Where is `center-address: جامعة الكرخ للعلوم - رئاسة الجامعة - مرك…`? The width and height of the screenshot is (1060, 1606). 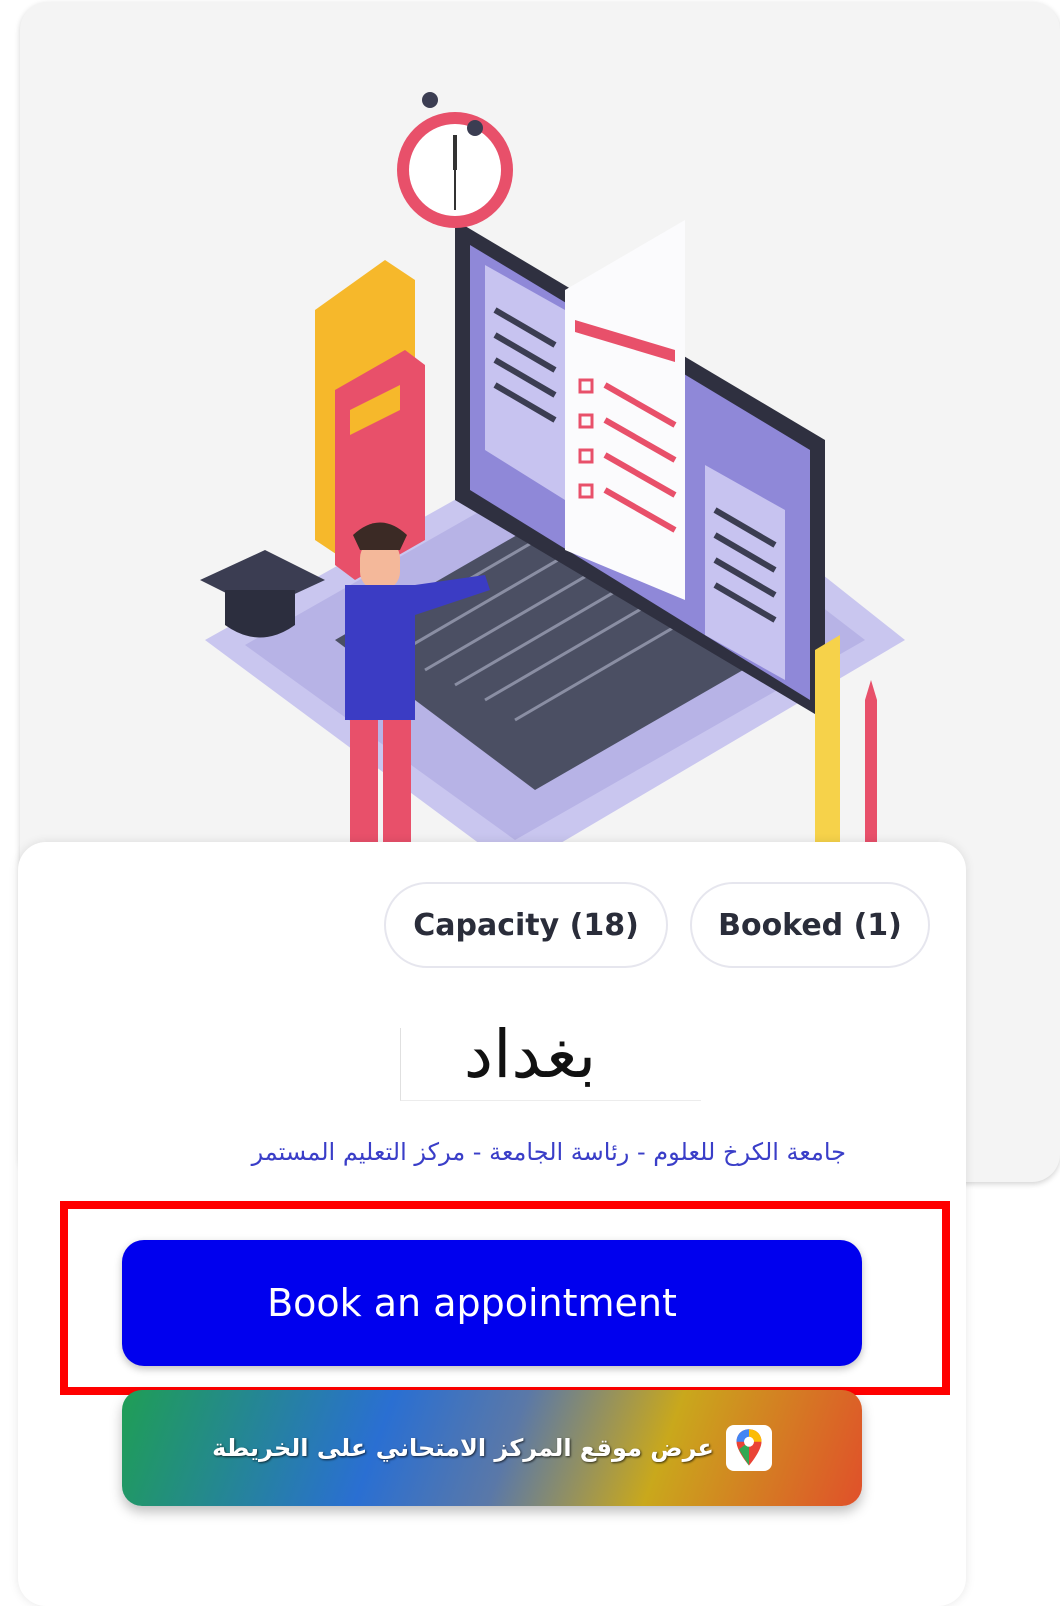
center-address: جامعة الكرخ للعلوم - رئاسة الجامعة - مرك… is located at coordinates (548, 1152).